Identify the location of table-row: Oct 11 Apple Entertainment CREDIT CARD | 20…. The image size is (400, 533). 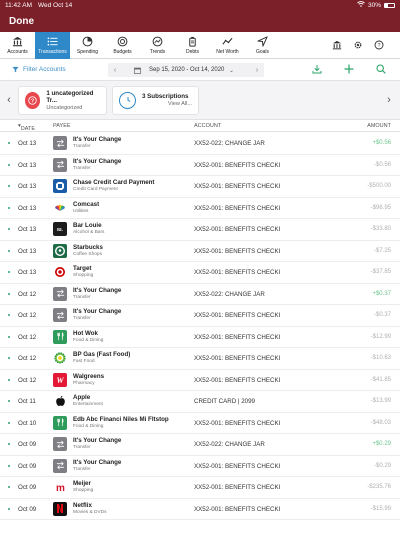
(200, 402).